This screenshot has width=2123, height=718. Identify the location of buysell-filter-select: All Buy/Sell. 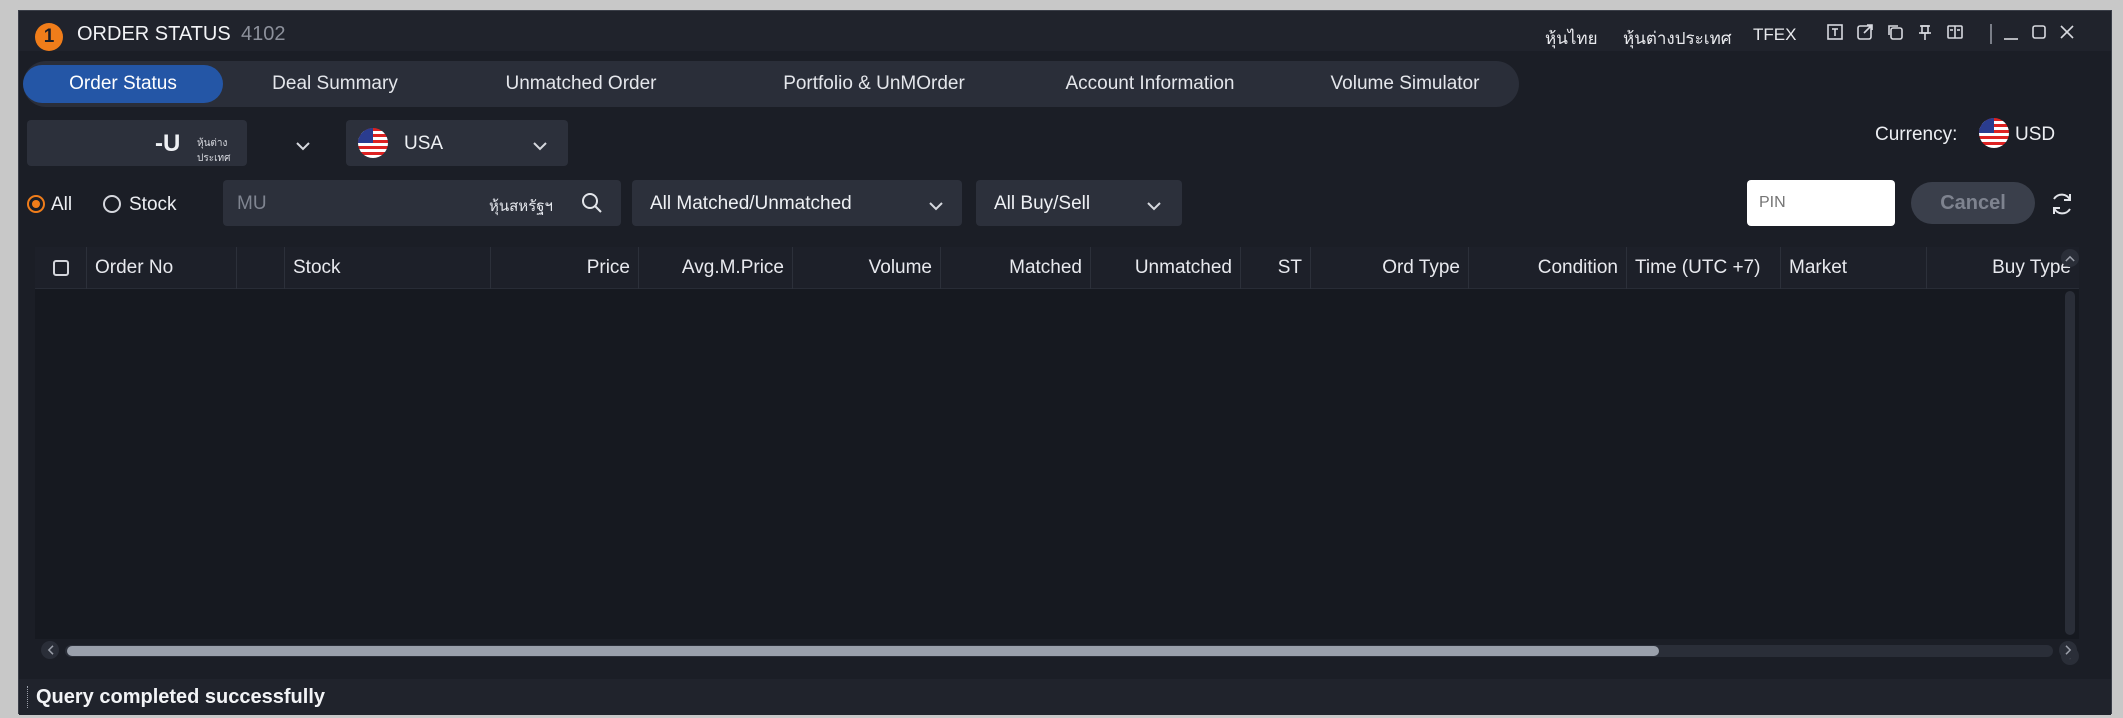
(1079, 203).